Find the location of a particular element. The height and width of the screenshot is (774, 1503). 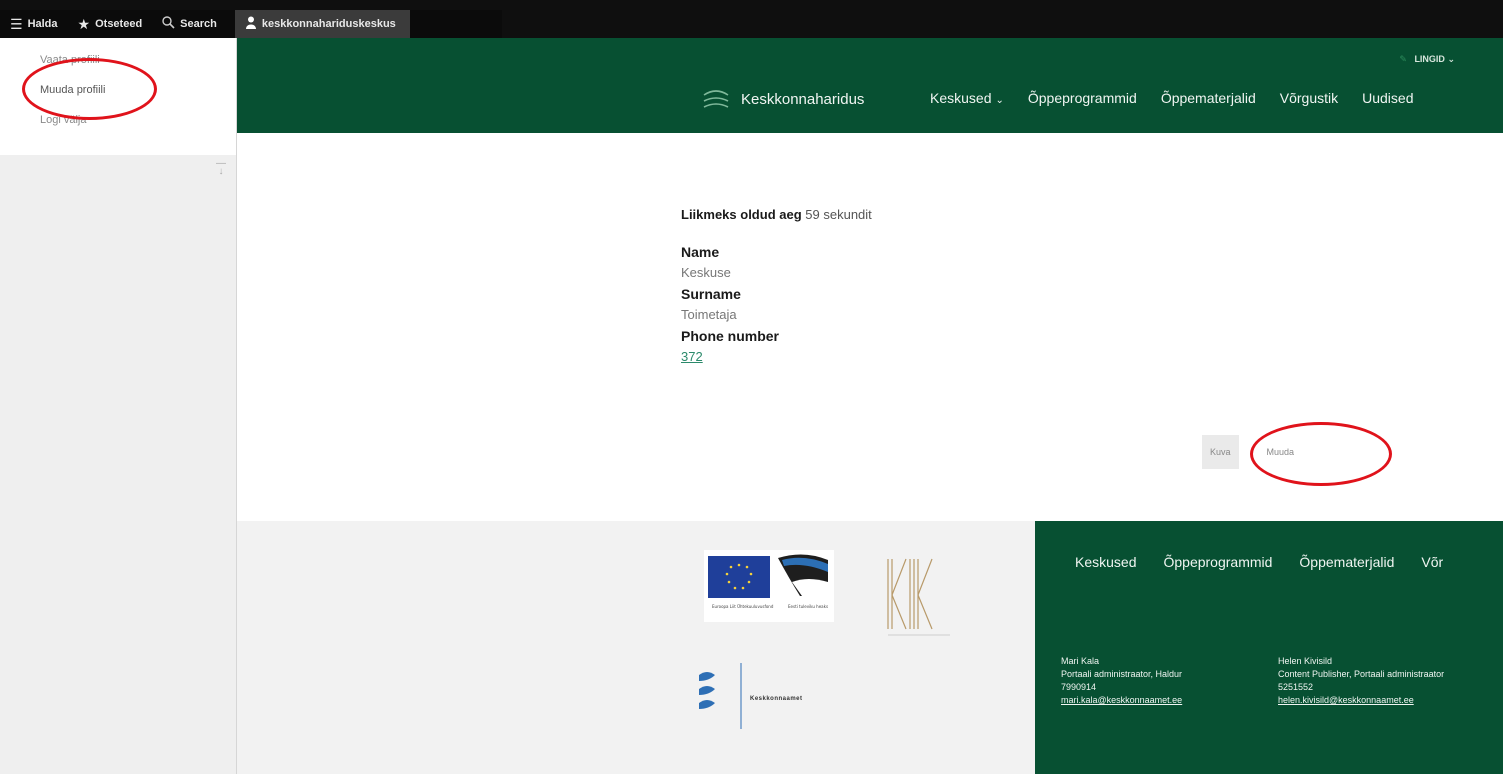

footer-nav-keskused: Keskused is located at coordinates (1105, 562).